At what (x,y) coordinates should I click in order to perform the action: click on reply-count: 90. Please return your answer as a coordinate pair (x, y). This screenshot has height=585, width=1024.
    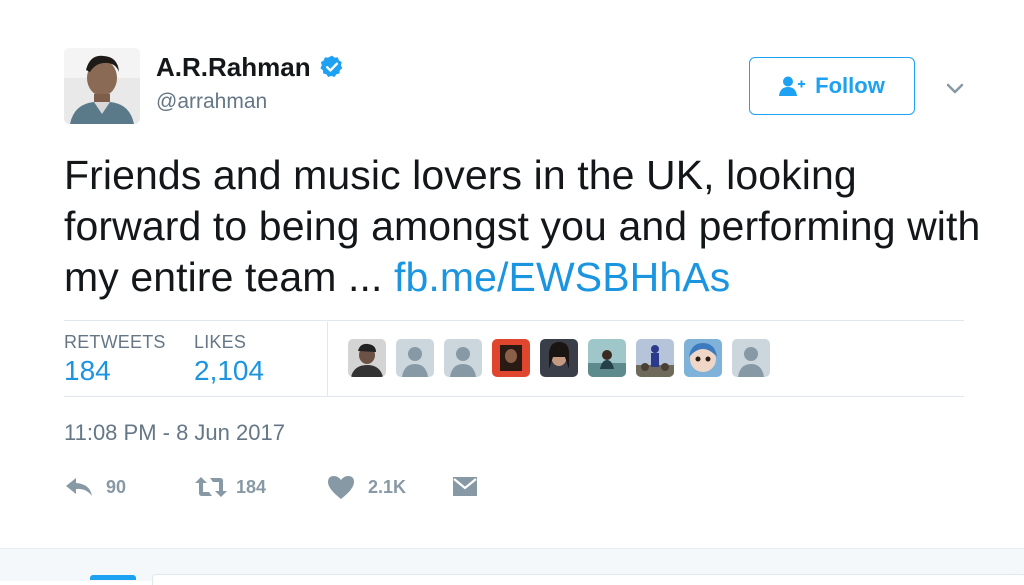
    Looking at the image, I should click on (116, 486).